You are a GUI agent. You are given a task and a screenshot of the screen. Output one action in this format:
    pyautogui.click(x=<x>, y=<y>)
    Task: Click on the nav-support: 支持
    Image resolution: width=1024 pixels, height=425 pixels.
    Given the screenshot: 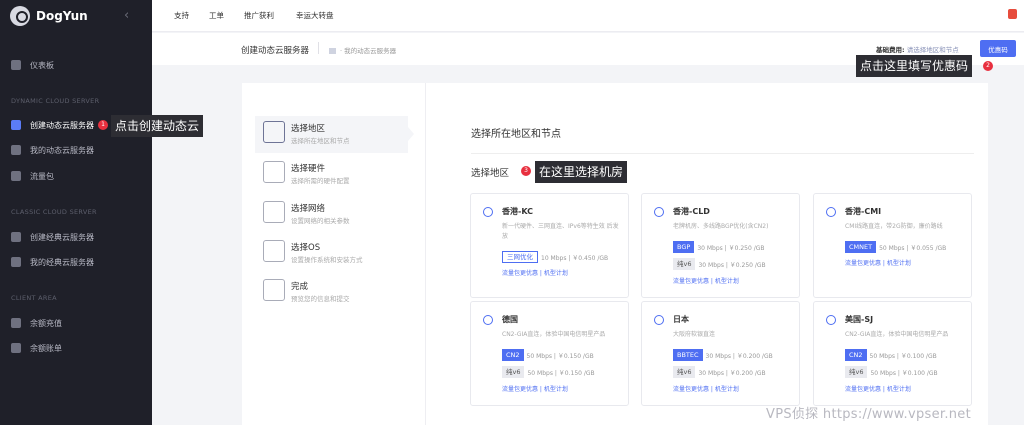 What is the action you would take?
    pyautogui.click(x=181, y=15)
    